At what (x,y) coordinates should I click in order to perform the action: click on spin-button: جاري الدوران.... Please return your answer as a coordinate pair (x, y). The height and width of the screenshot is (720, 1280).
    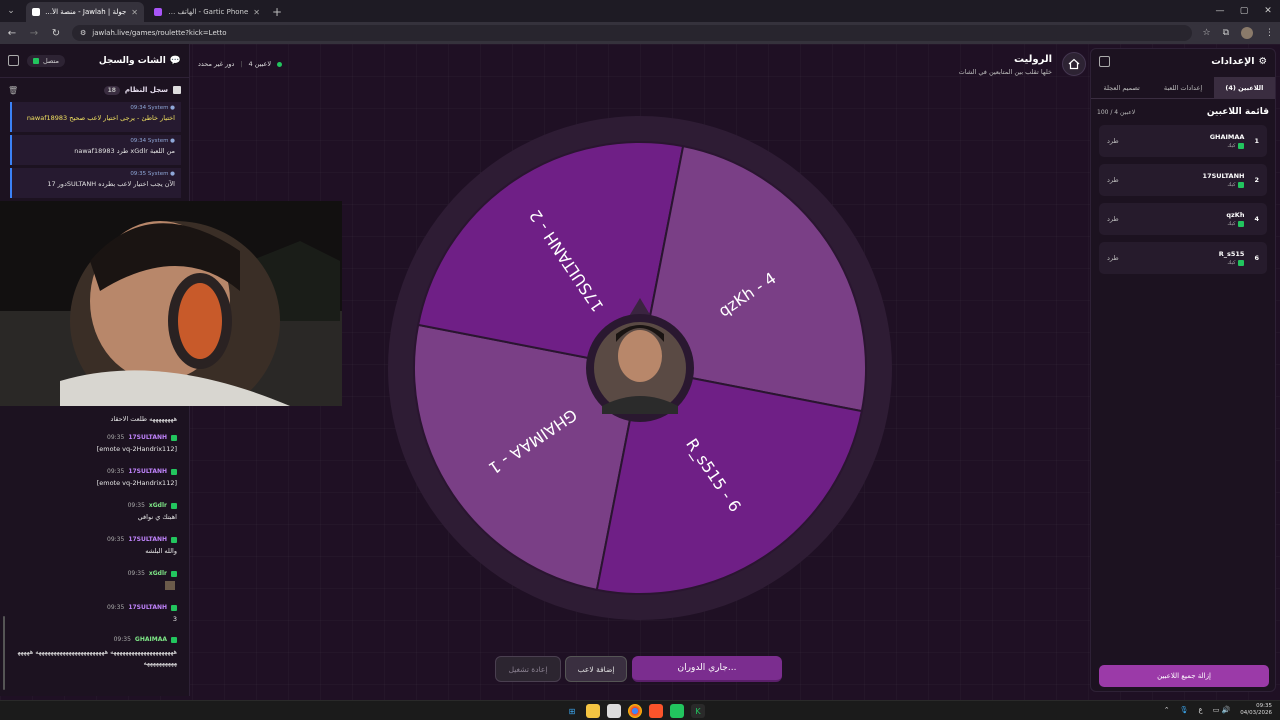
    Looking at the image, I should click on (707, 669).